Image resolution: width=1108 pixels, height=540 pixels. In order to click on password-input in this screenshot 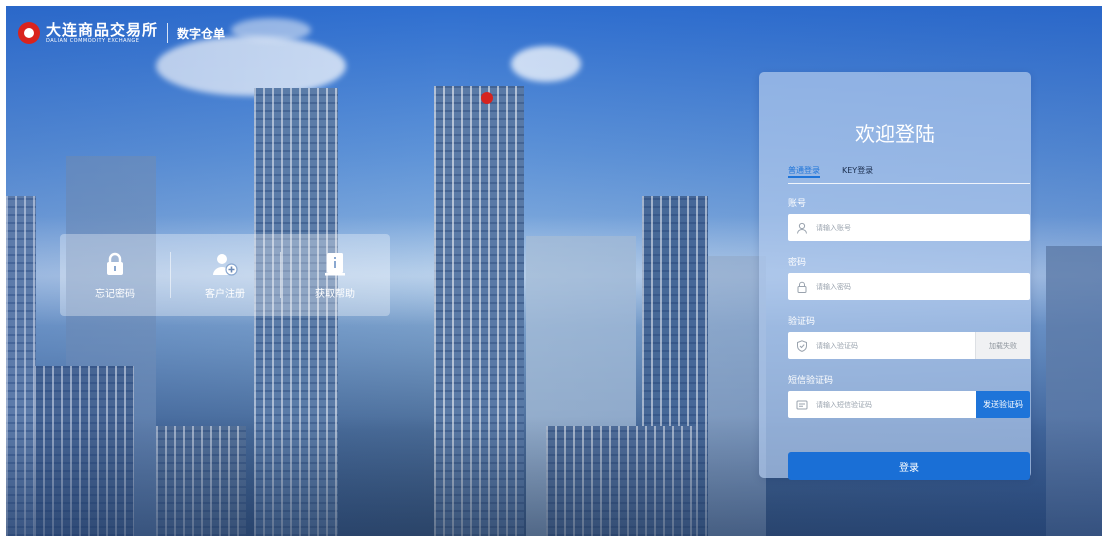, I will do `click(886, 286)`.